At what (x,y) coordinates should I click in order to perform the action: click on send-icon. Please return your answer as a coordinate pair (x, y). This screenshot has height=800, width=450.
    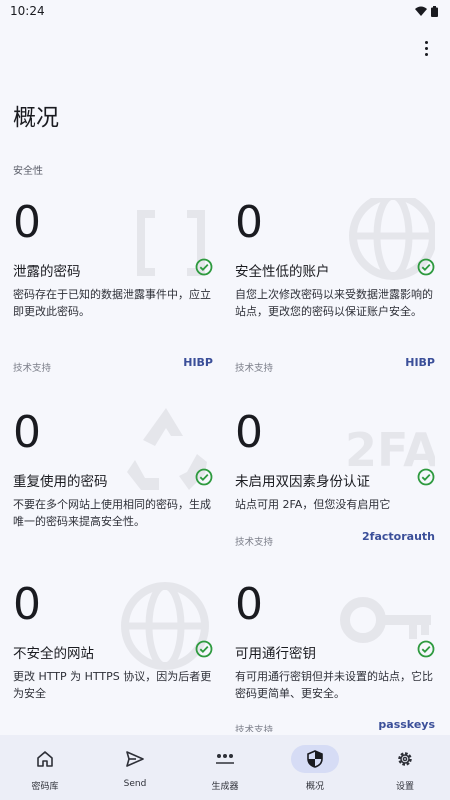
    Looking at the image, I should click on (135, 759).